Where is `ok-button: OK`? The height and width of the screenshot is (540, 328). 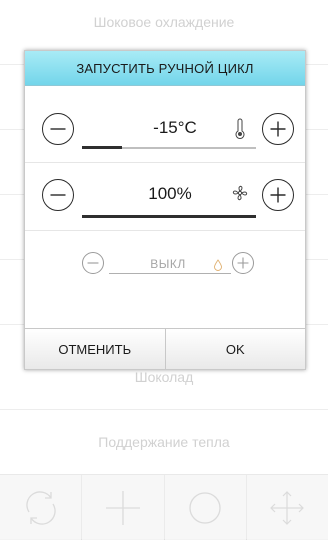 ok-button: OK is located at coordinates (234, 349).